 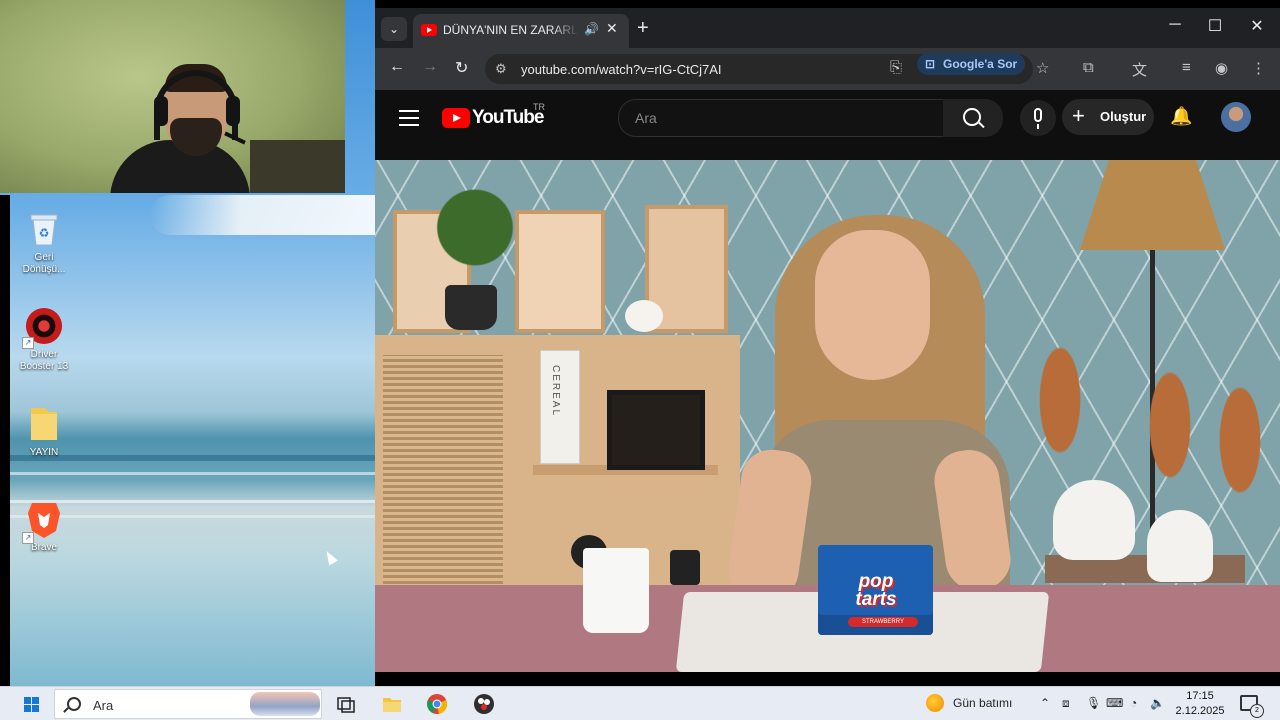 What do you see at coordinates (188, 704) in the screenshot?
I see `taskbar-search-input: Ara` at bounding box center [188, 704].